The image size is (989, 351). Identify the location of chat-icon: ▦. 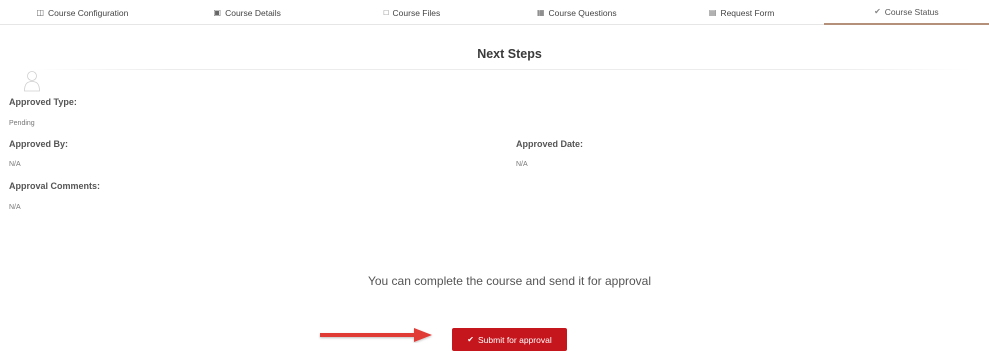
(540, 12).